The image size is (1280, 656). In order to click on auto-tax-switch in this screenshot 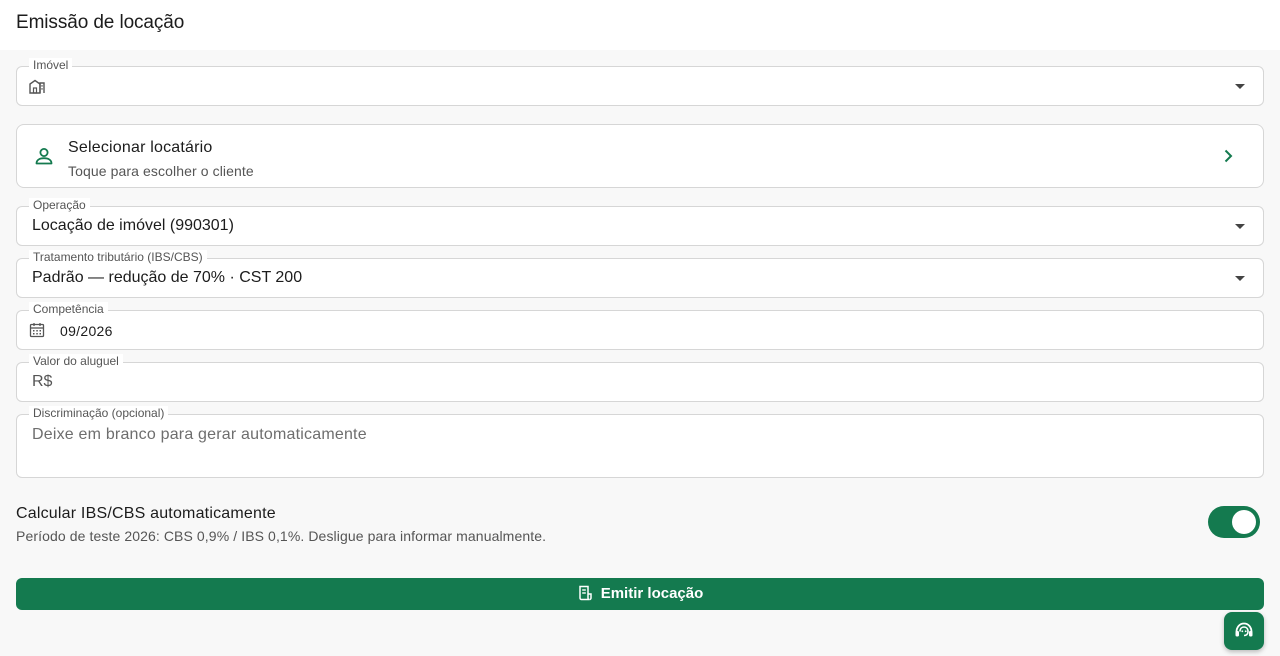, I will do `click(1234, 522)`.